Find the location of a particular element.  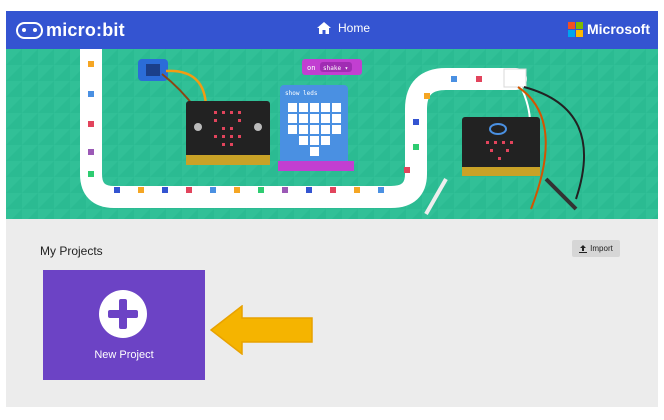

import-button: Import is located at coordinates (596, 248).